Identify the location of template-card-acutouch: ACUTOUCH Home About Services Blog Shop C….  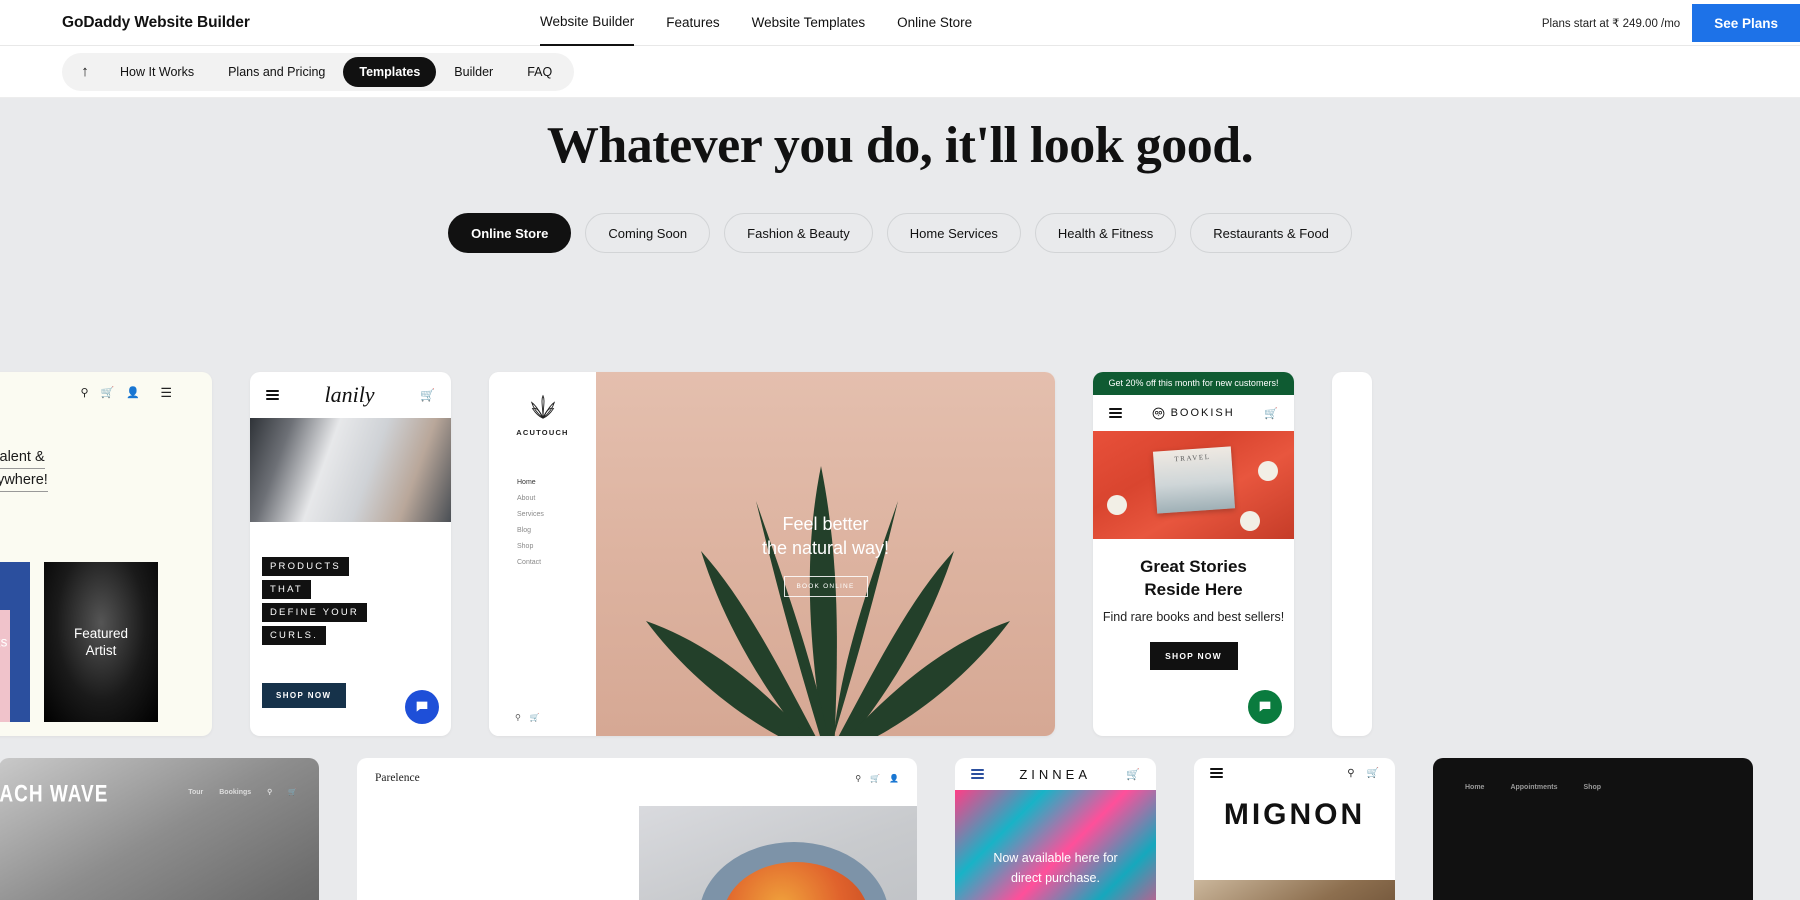
(772, 554).